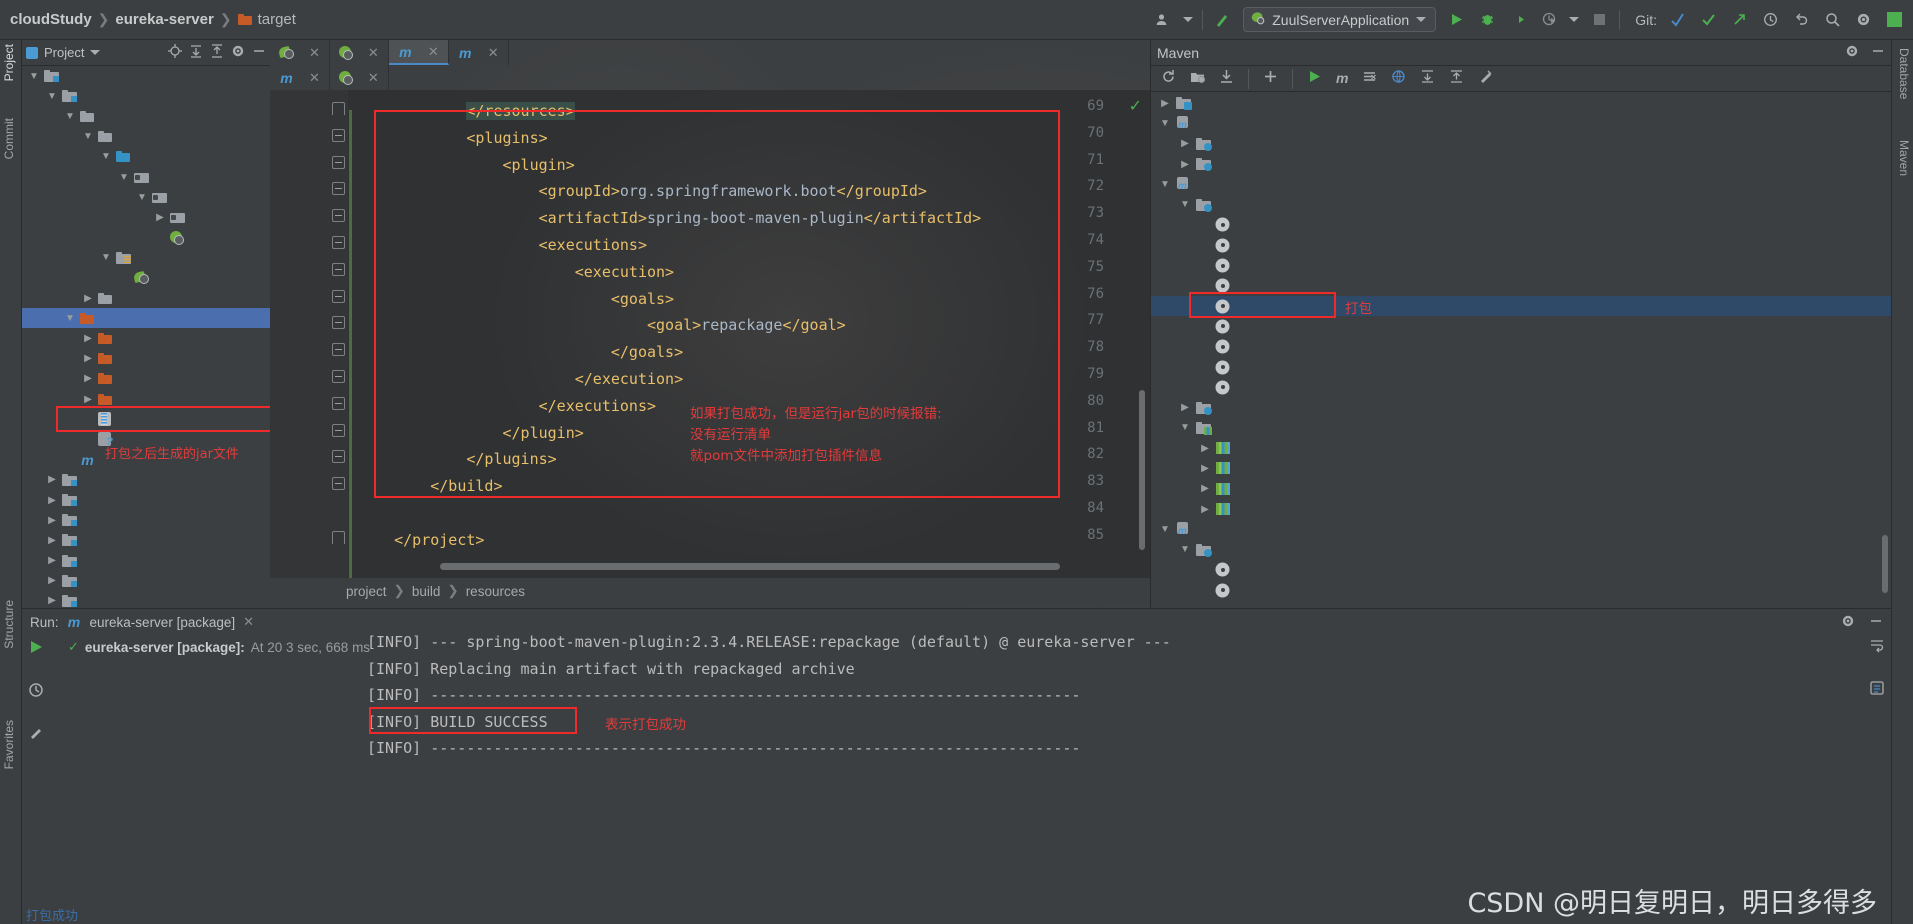  I want to click on breadcrumb-folder: target, so click(277, 19).